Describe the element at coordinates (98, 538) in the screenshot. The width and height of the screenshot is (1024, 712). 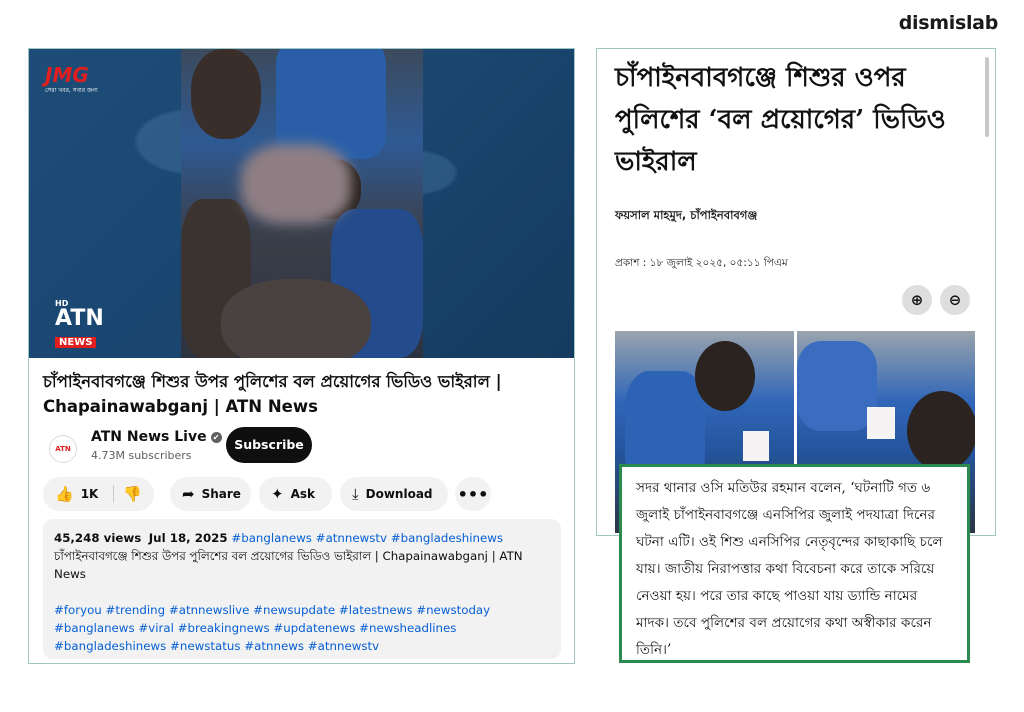
I see `view-count: 45,248 views` at that location.